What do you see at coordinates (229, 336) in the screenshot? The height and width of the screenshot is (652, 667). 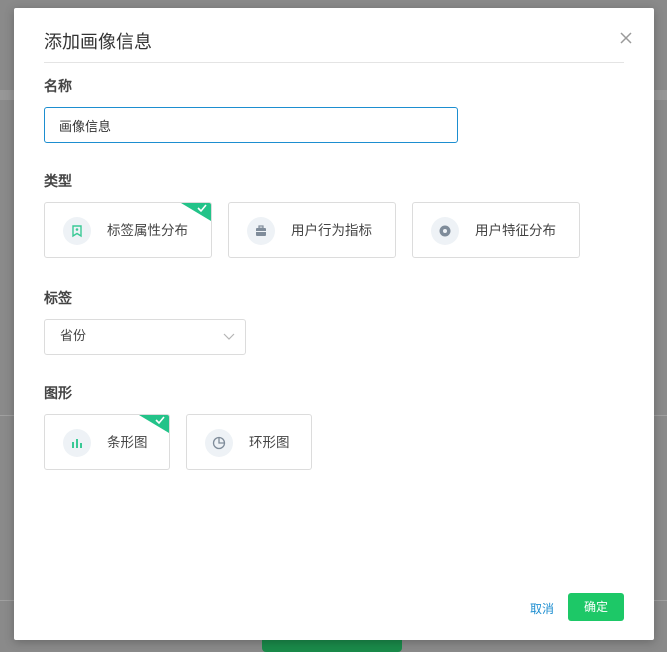 I see `chevron-down-icon` at bounding box center [229, 336].